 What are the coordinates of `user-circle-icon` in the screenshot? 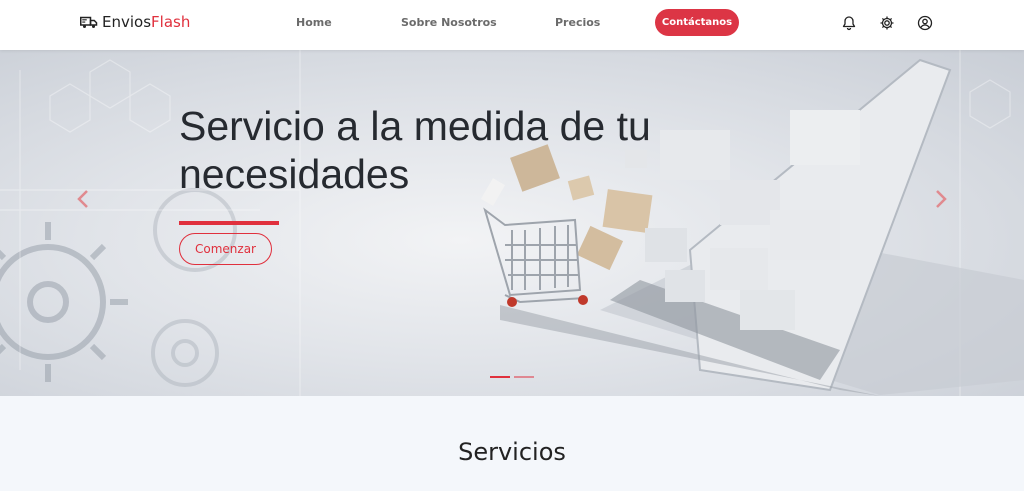 It's located at (925, 23).